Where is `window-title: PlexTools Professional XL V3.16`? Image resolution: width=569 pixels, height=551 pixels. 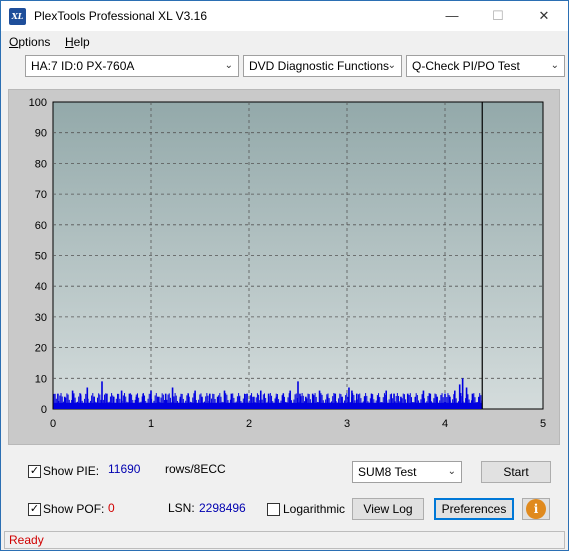 window-title: PlexTools Professional XL V3.16 is located at coordinates (120, 16).